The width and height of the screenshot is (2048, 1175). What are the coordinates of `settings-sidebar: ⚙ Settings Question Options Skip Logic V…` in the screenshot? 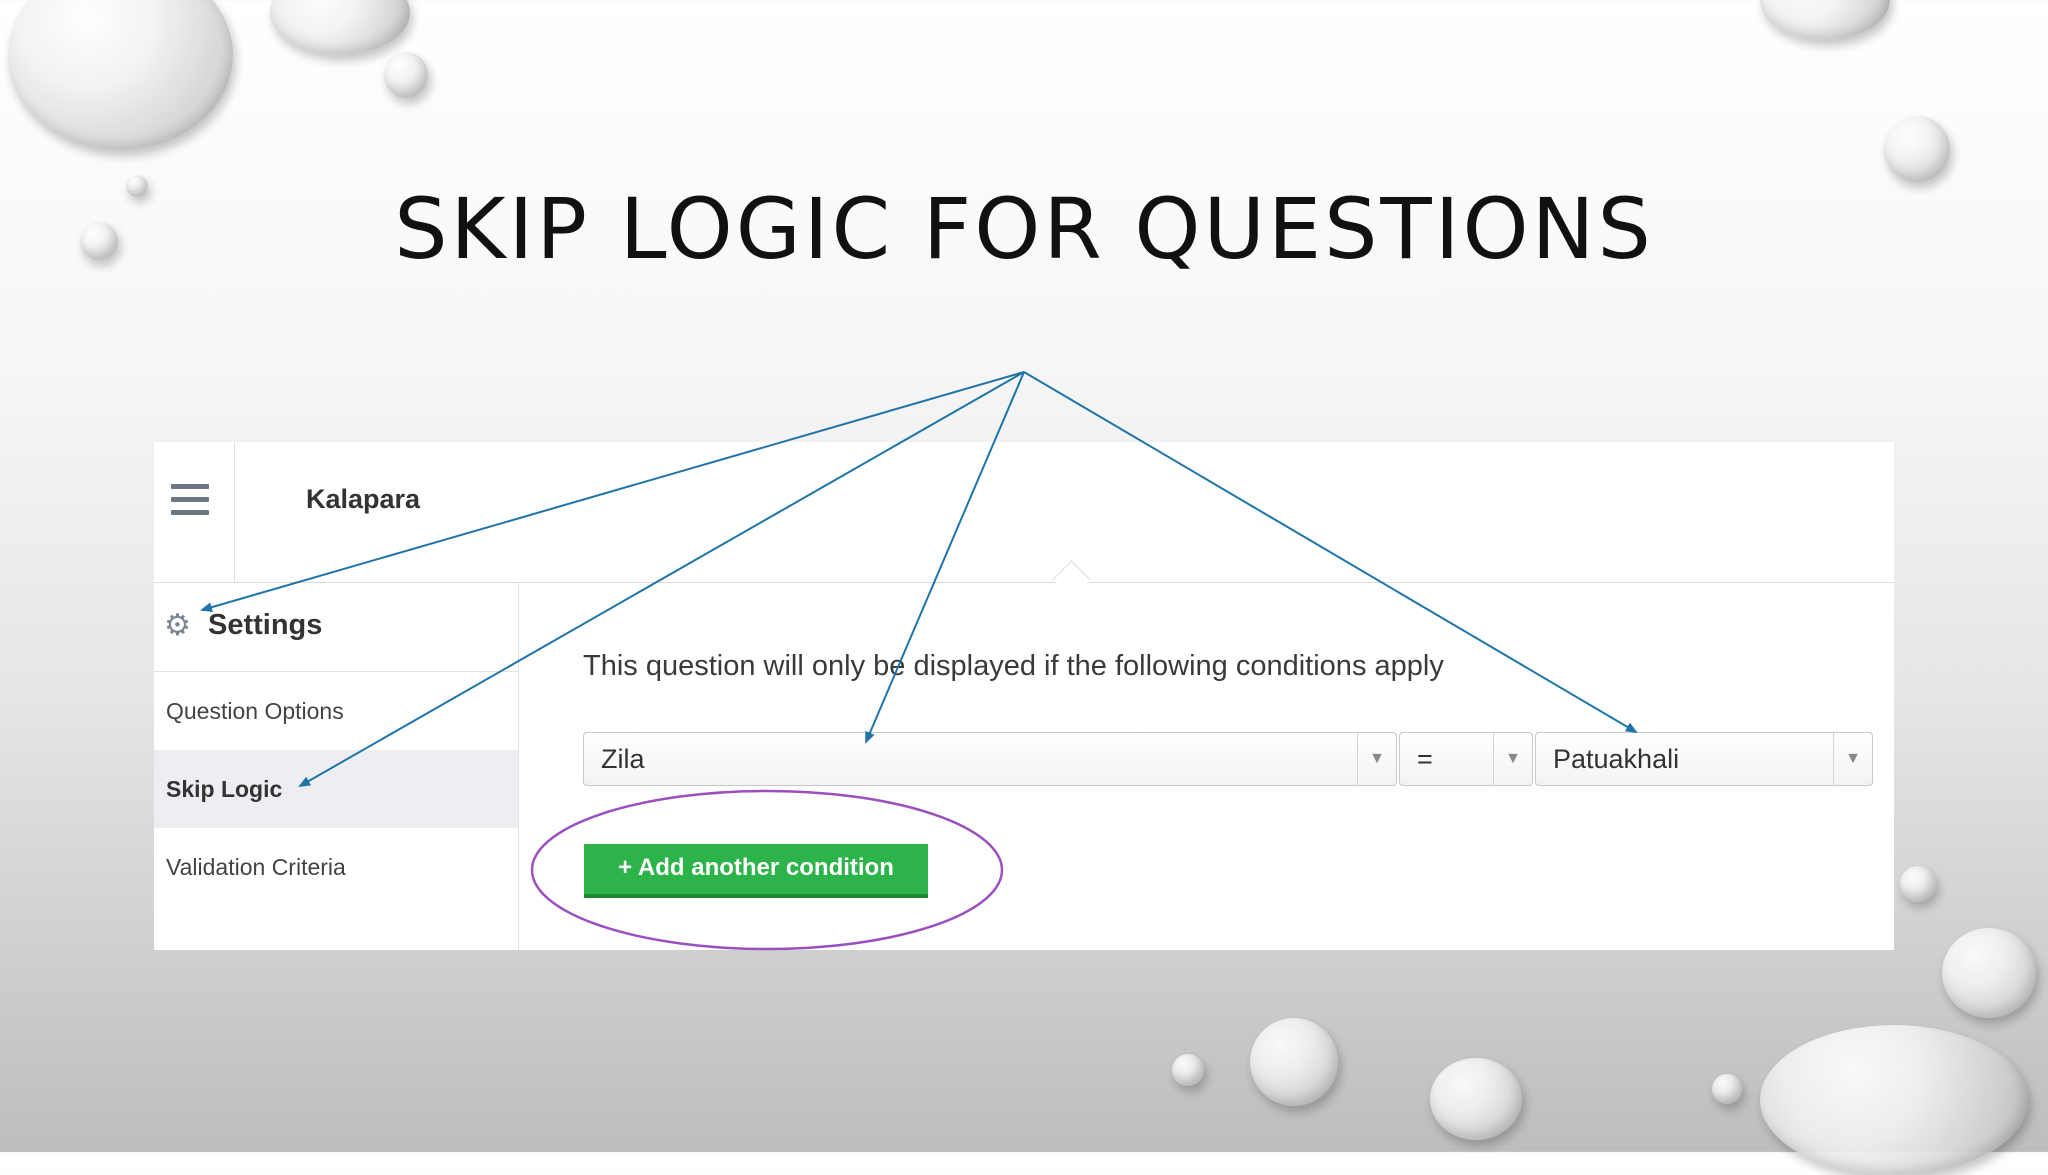 It's located at (336, 766).